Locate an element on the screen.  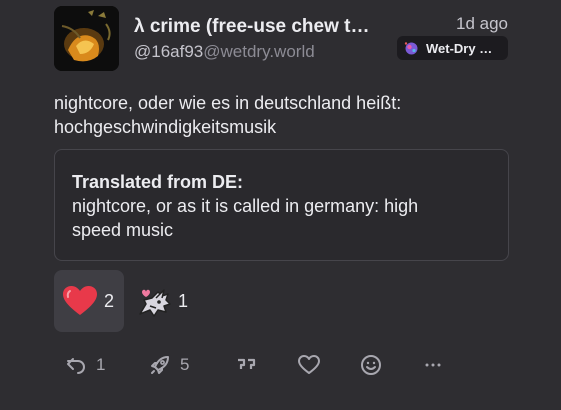
heart-outline-icon is located at coordinates (309, 364).